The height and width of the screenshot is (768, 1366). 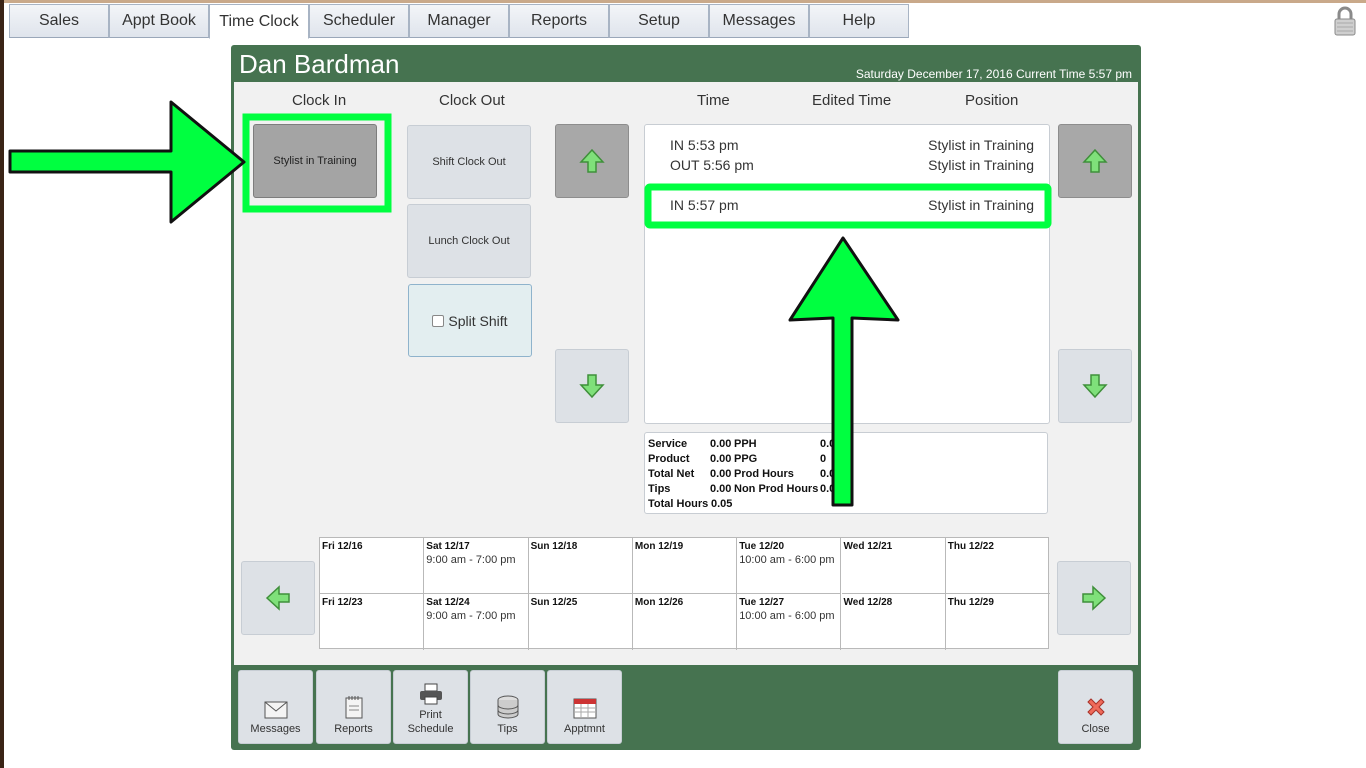 I want to click on schedule-day-date: Fri 12/16, so click(x=342, y=546).